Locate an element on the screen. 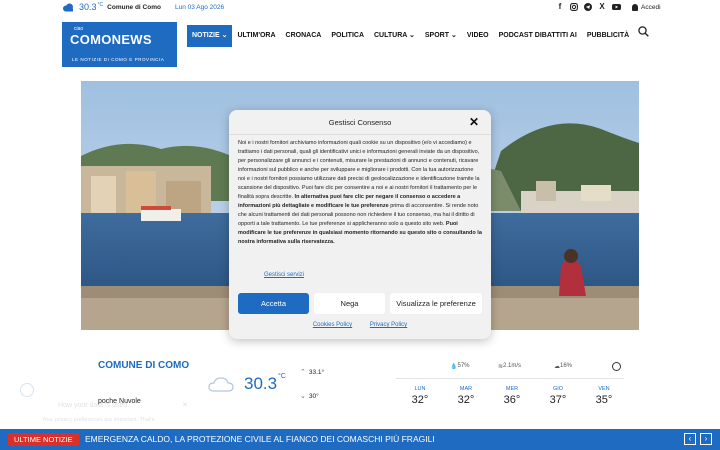 The image size is (720, 450). clouds-value: 16% is located at coordinates (566, 366).